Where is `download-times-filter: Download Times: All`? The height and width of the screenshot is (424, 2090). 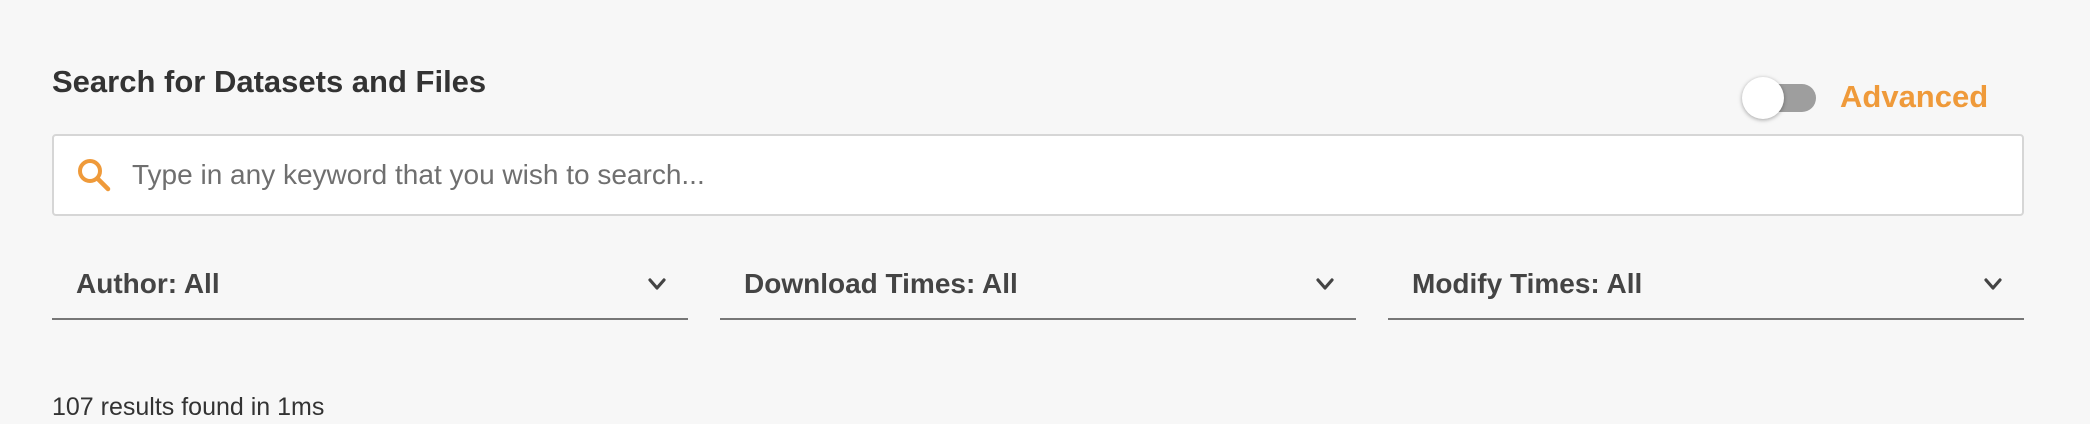
download-times-filter: Download Times: All is located at coordinates (1038, 285).